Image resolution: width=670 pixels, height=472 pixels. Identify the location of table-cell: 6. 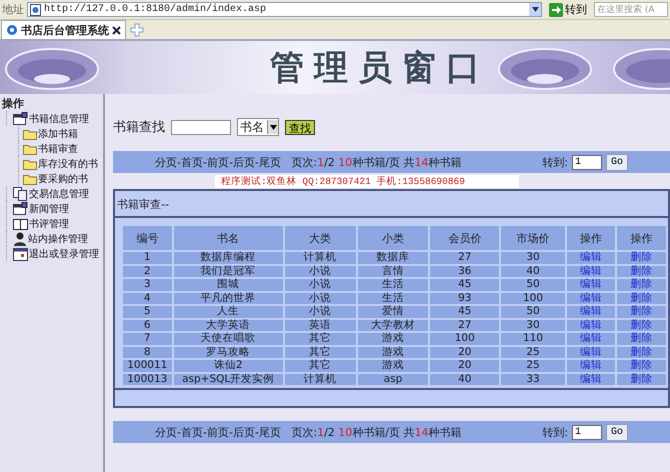
(147, 325).